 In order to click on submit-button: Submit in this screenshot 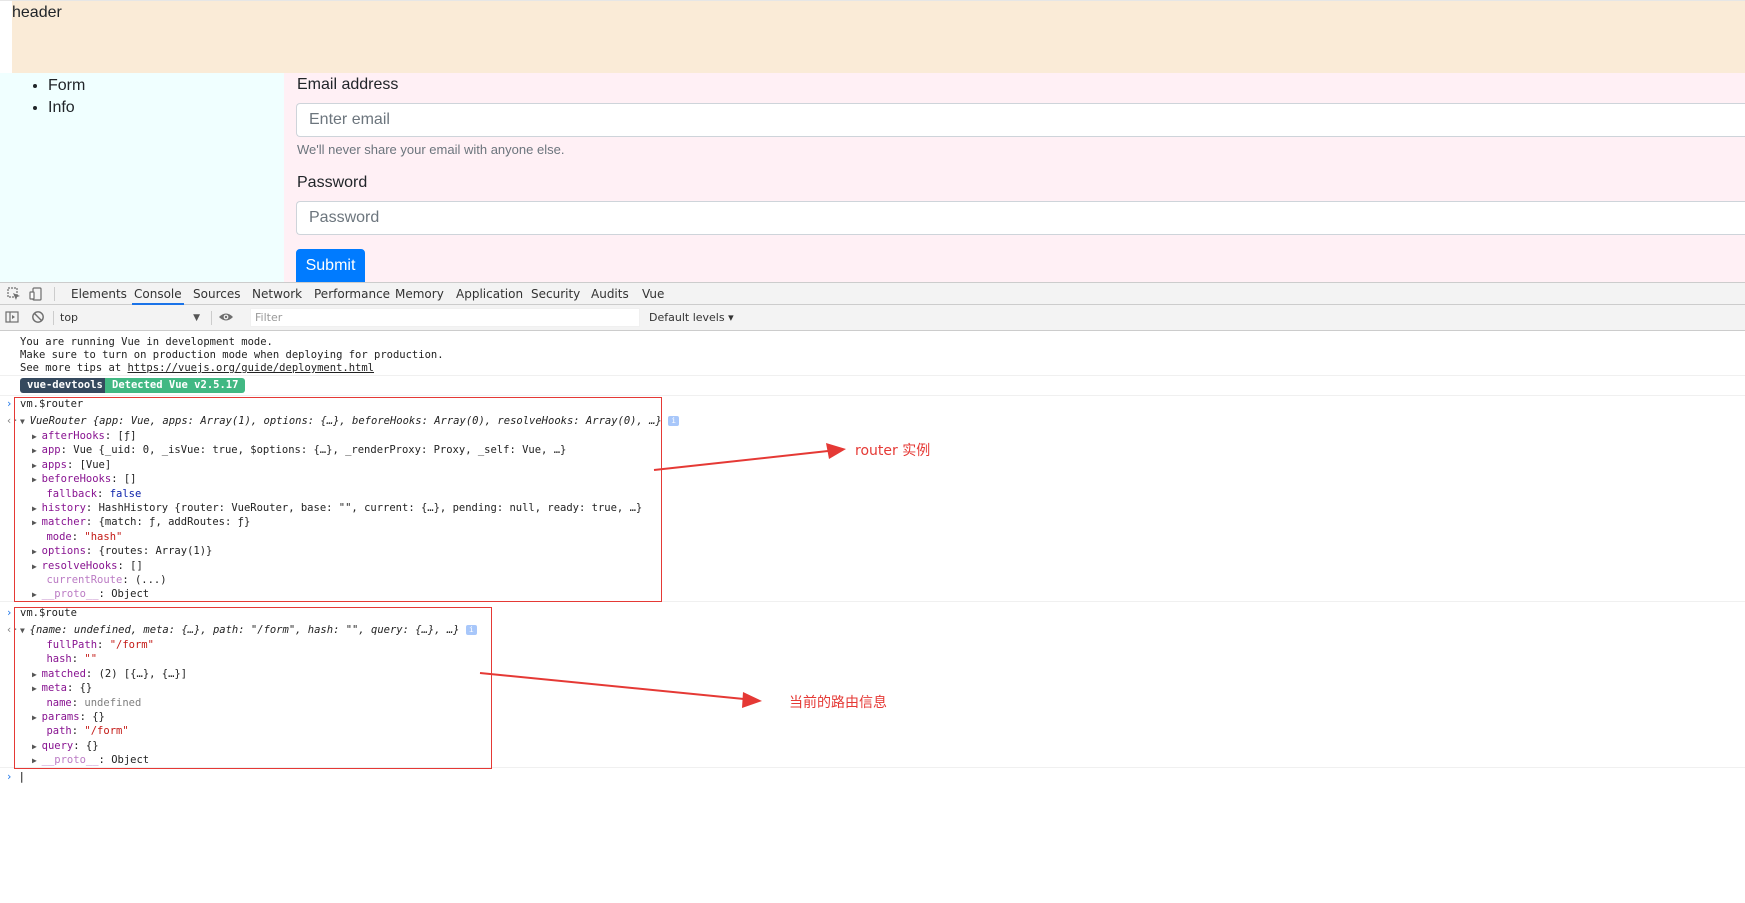, I will do `click(330, 265)`.